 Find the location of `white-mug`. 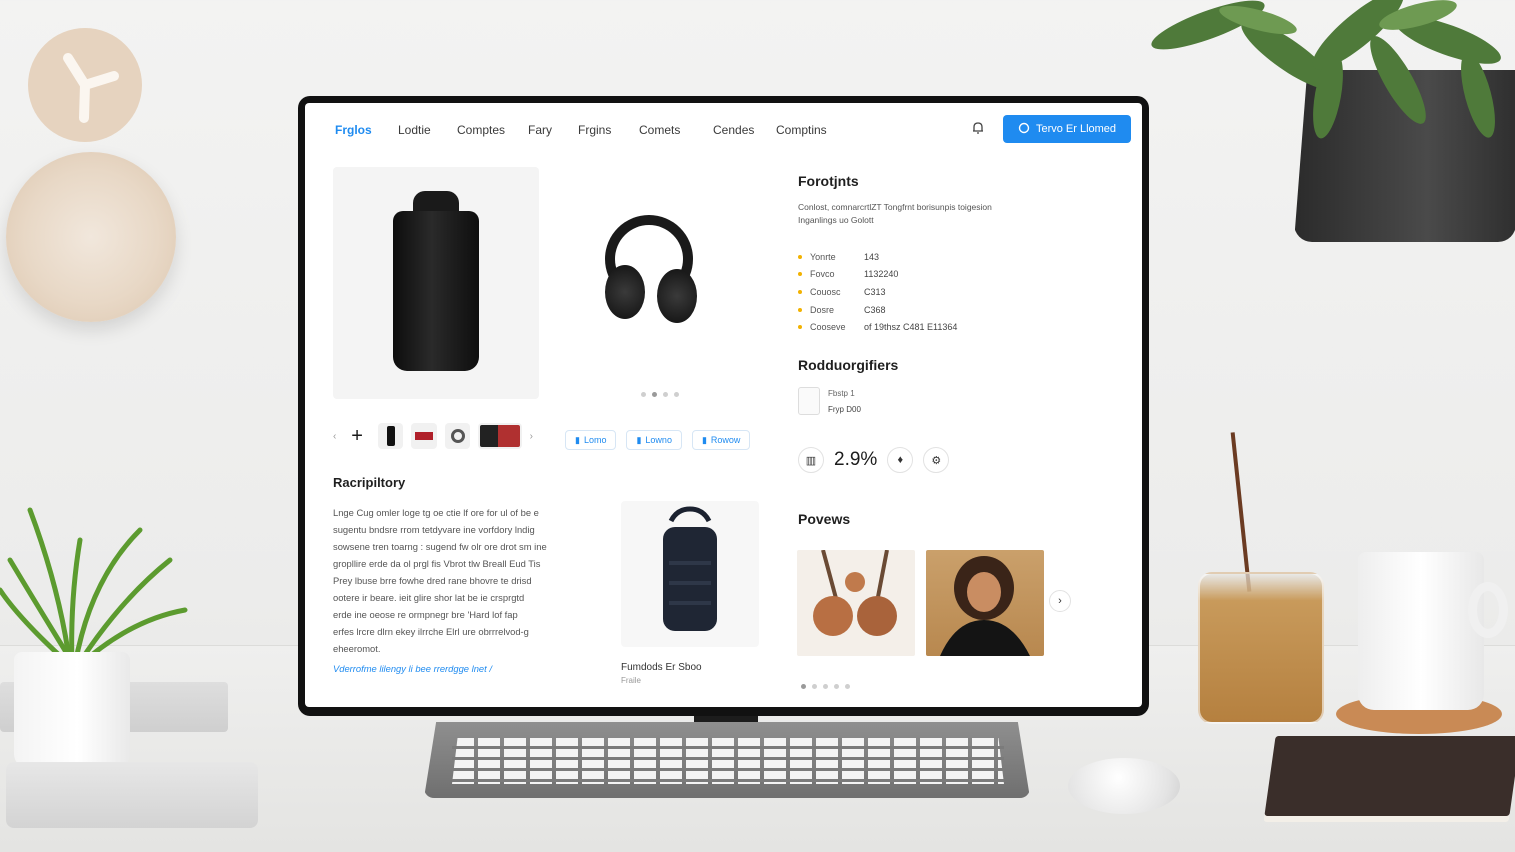

white-mug is located at coordinates (1421, 631).